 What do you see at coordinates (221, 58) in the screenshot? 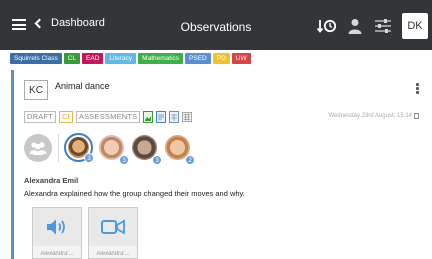
I see `tag-pd: PD` at bounding box center [221, 58].